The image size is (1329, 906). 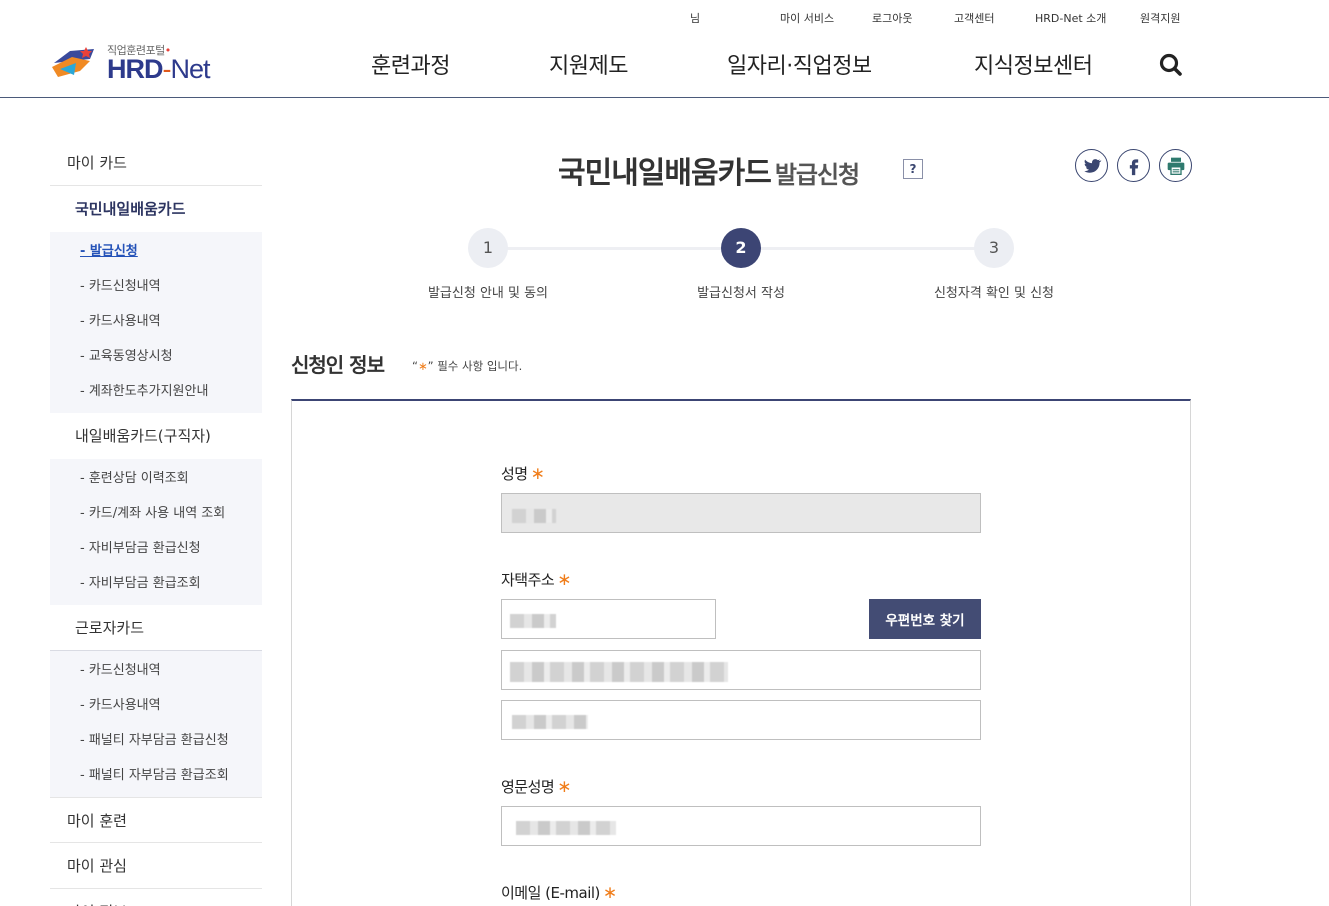 I want to click on address-detail-field, so click(x=741, y=720).